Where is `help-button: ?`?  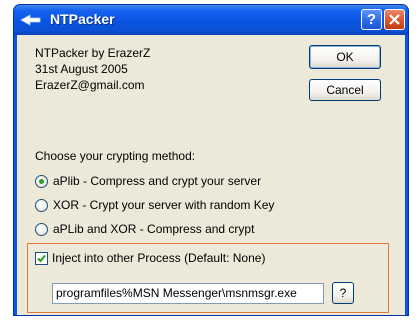
help-button: ? is located at coordinates (371, 19).